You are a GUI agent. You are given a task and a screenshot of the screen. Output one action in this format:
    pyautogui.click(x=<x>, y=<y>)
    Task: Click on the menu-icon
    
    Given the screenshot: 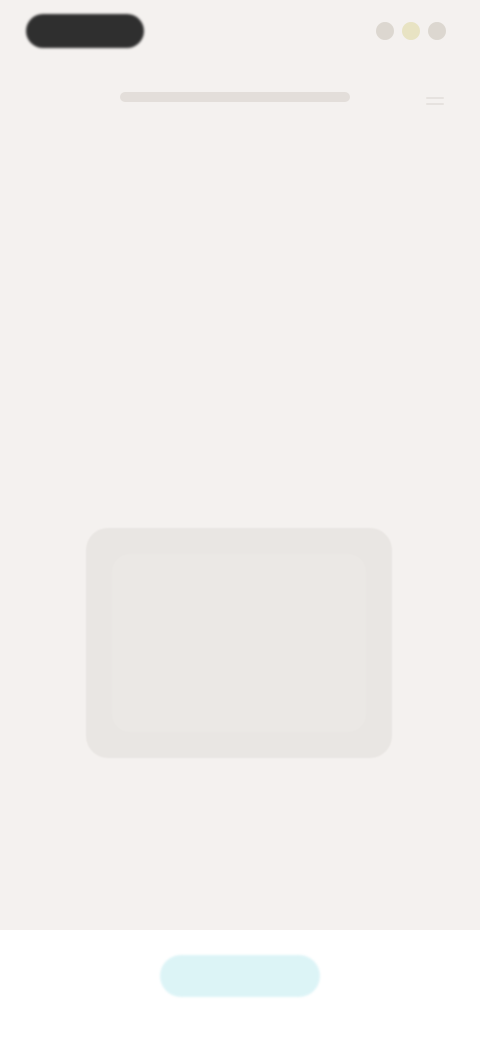 What is the action you would take?
    pyautogui.click(x=435, y=101)
    